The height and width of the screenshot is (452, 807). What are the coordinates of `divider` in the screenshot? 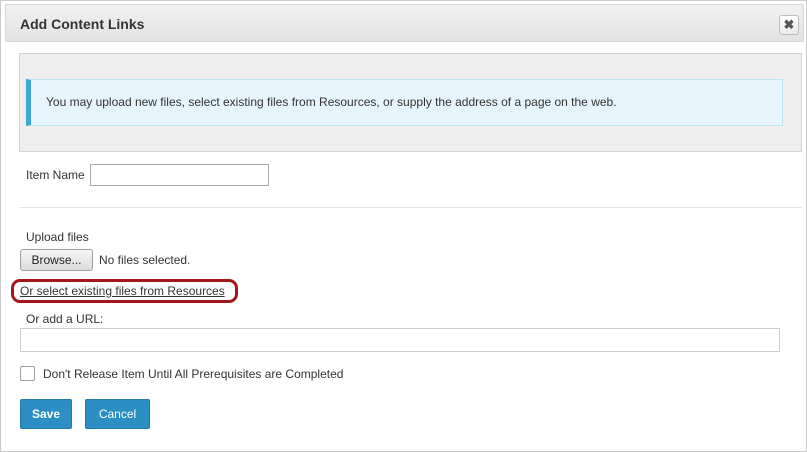 It's located at (410, 207).